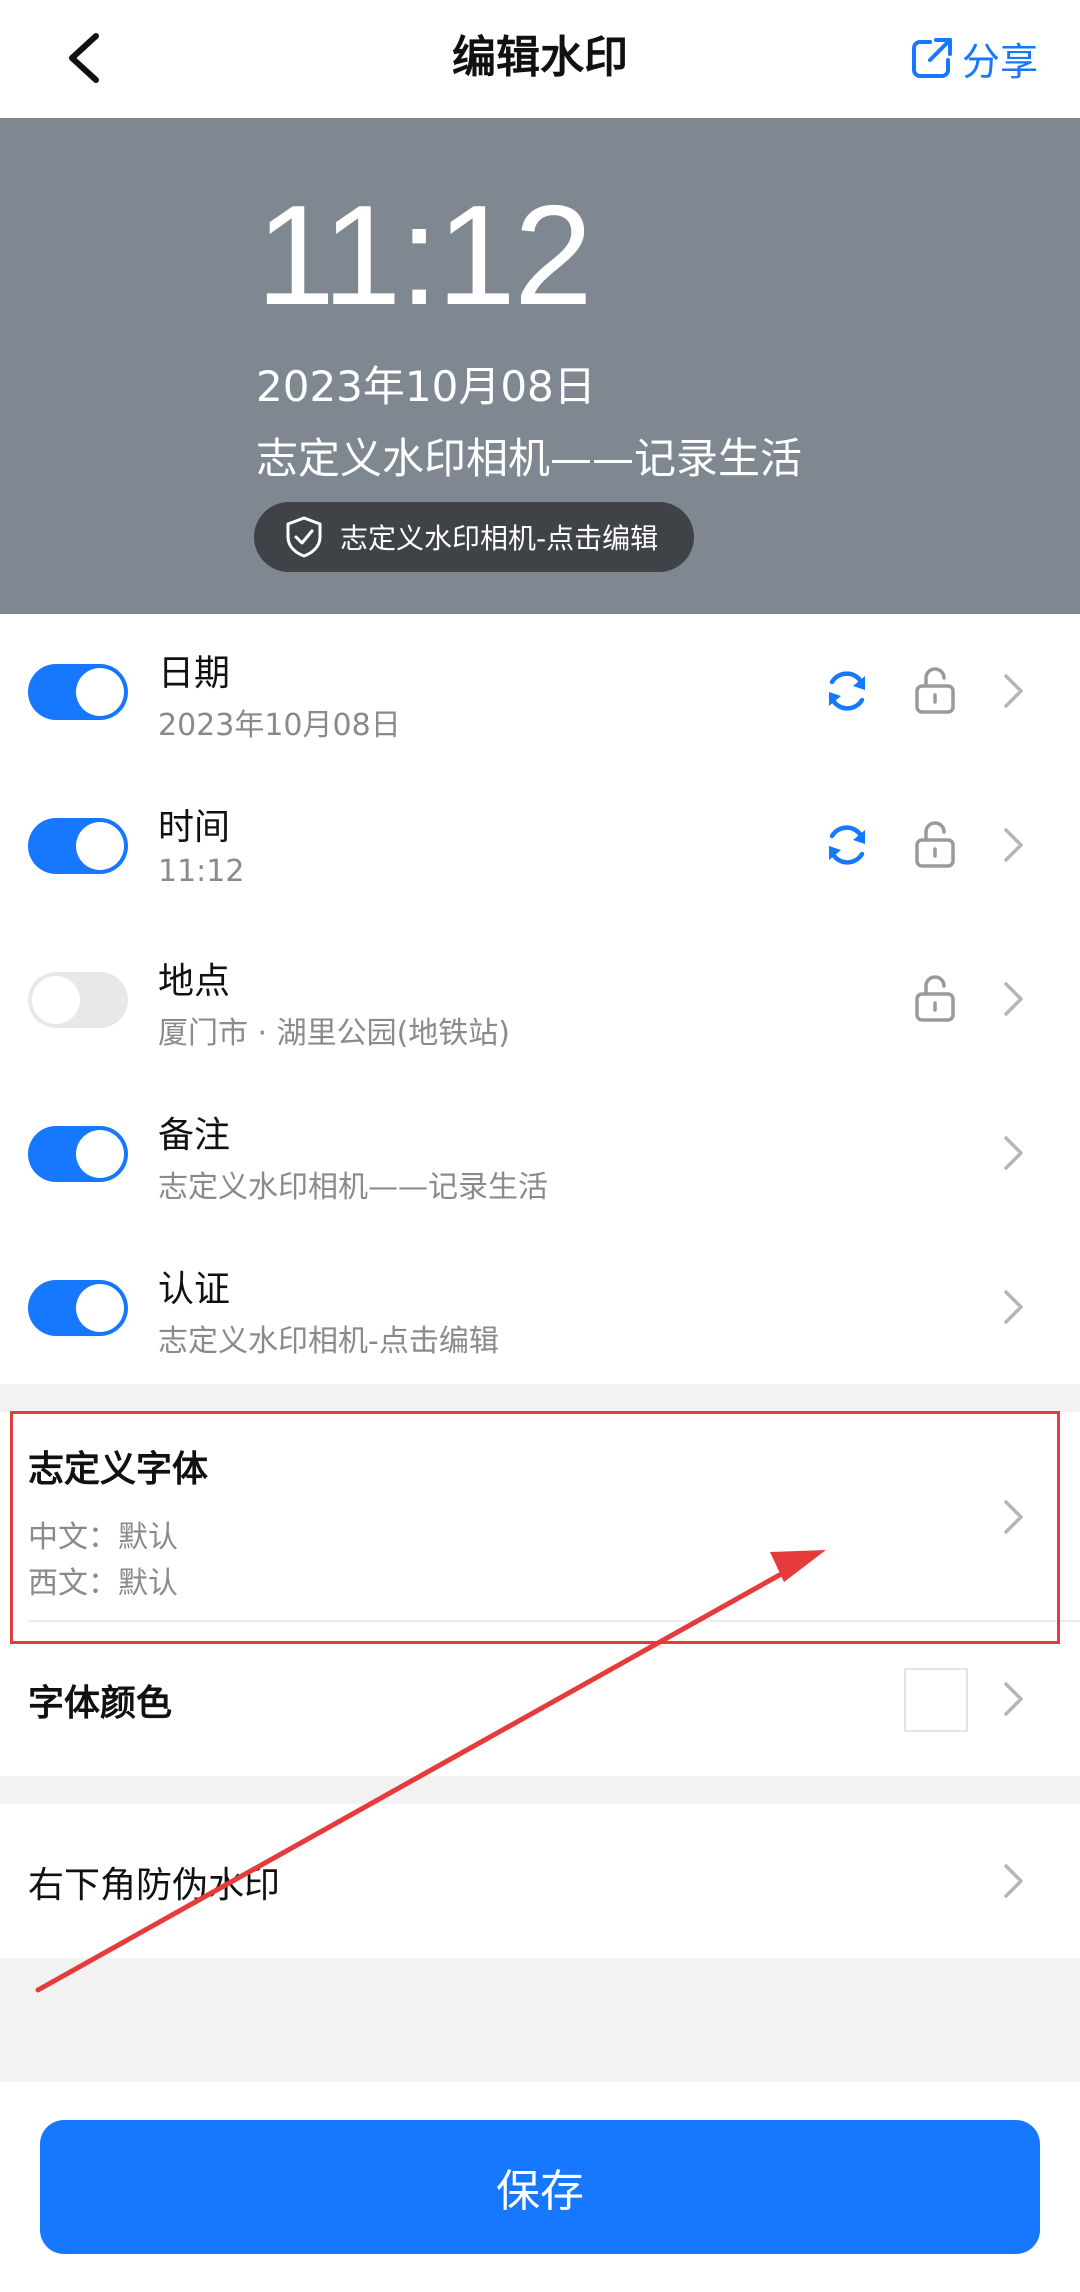  What do you see at coordinates (540, 1881) in the screenshot?
I see `anti-fake-watermark-row: 右下角防伪水印` at bounding box center [540, 1881].